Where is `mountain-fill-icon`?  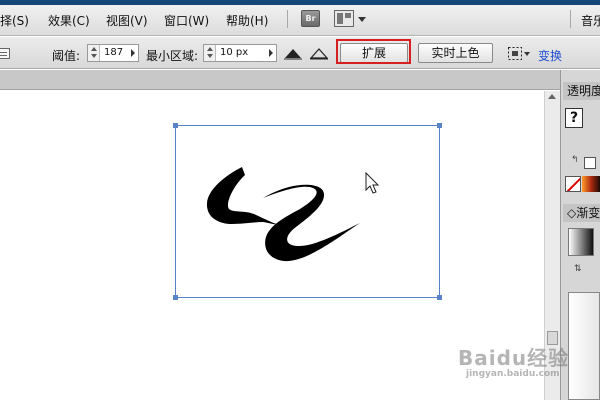 mountain-fill-icon is located at coordinates (293, 54).